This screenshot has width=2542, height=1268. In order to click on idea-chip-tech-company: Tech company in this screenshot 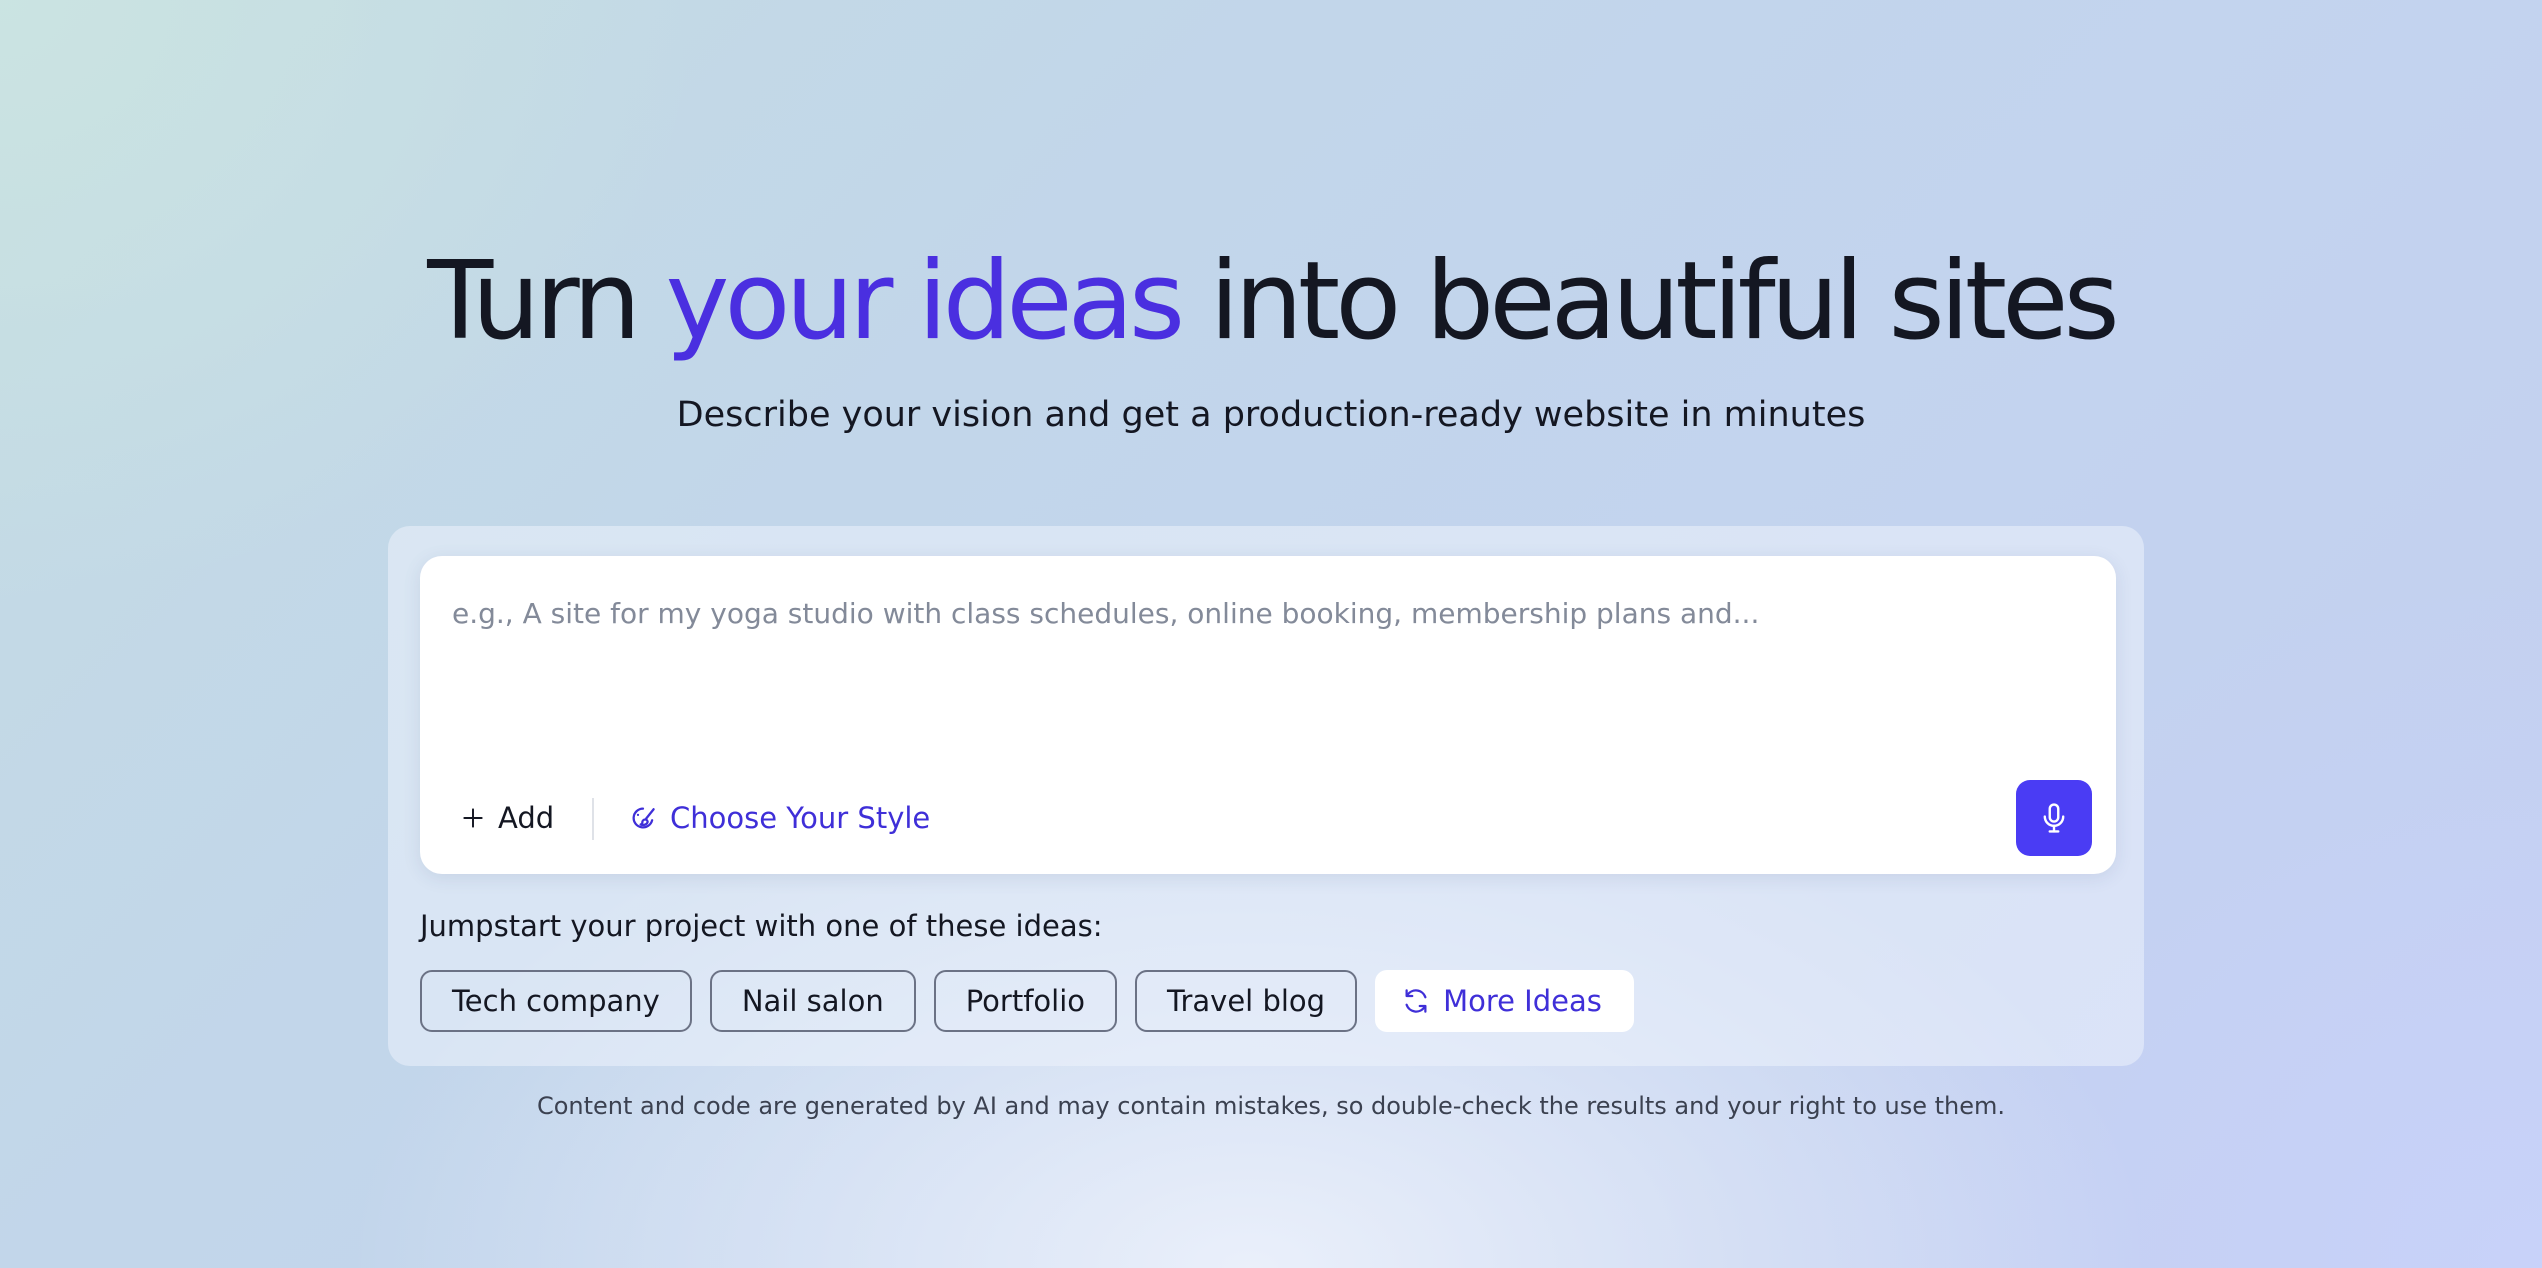, I will do `click(556, 1001)`.